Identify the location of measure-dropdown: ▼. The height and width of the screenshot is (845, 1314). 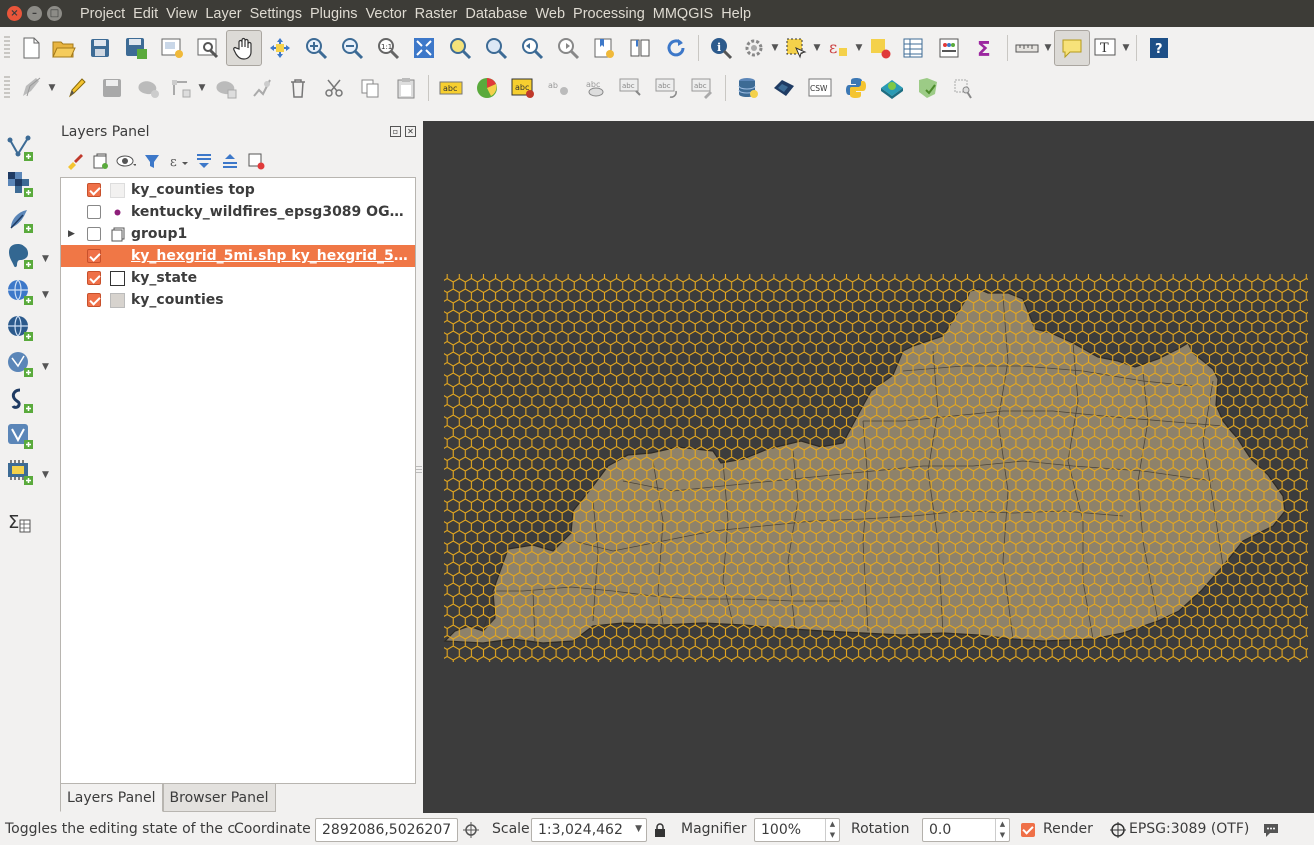
(1048, 48).